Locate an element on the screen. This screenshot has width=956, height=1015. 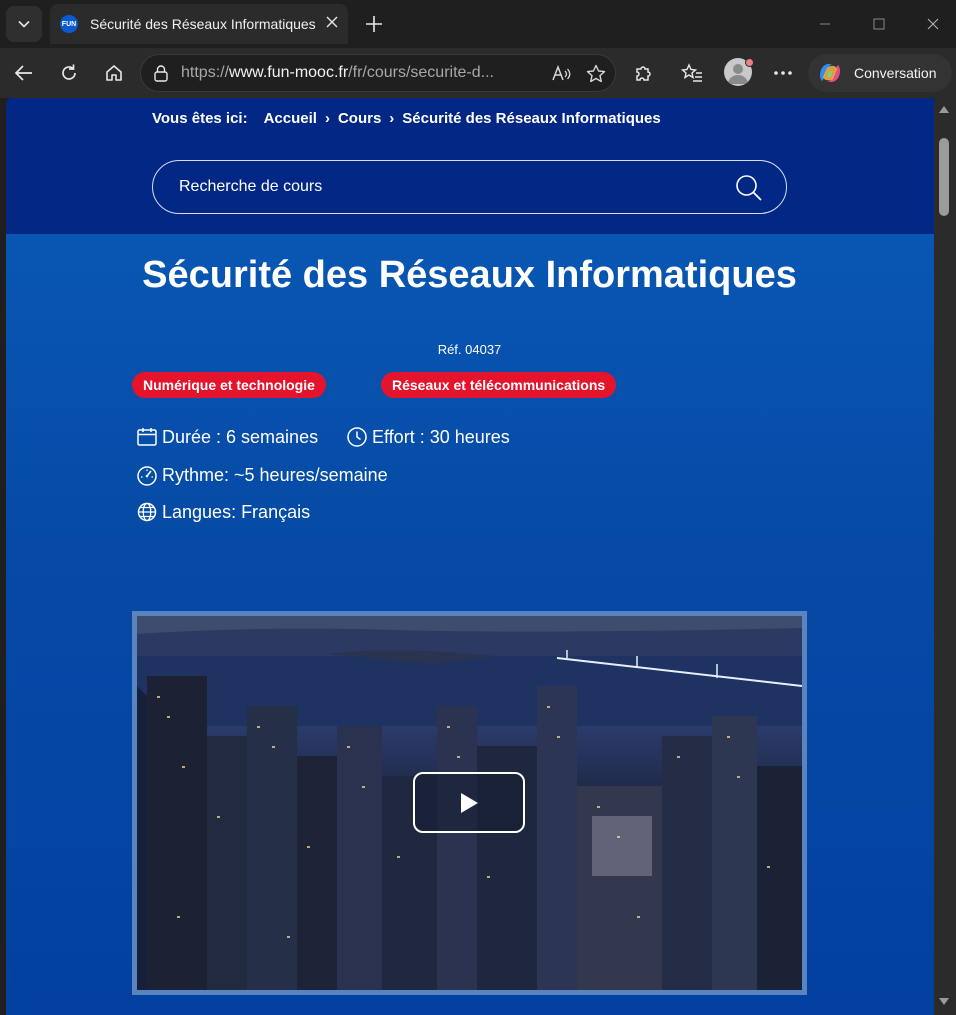
new-tab-button is located at coordinates (374, 24).